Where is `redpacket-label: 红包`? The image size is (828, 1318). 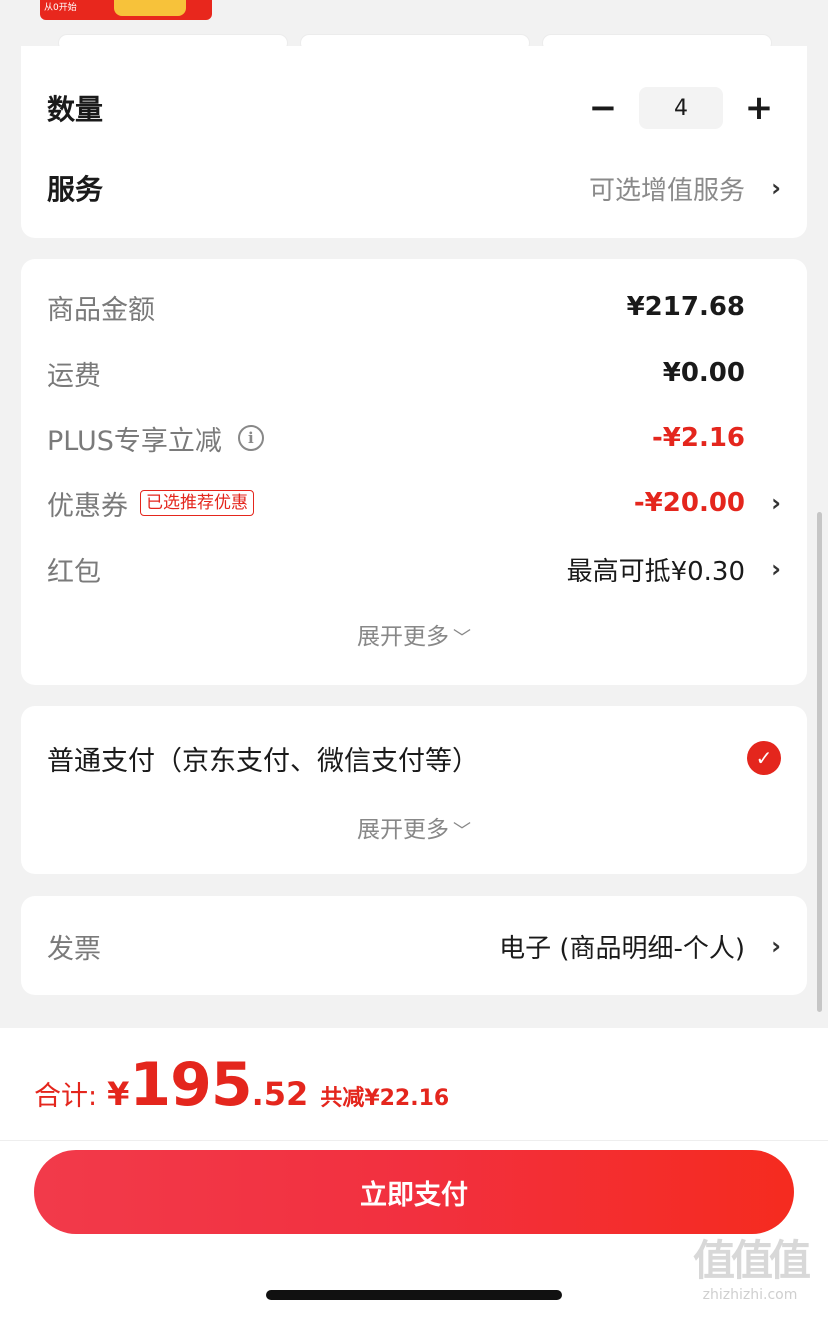
redpacket-label: 红包 is located at coordinates (74, 572).